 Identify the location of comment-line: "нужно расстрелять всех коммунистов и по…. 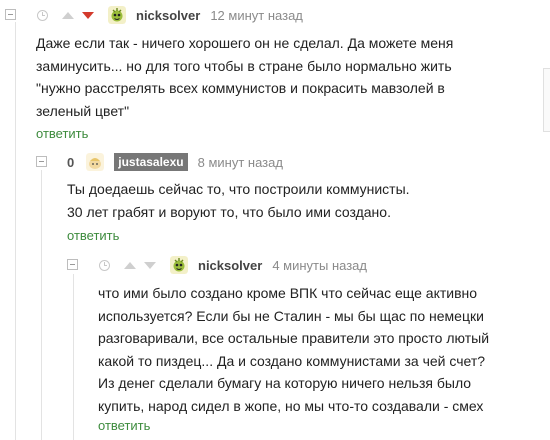
(240, 88).